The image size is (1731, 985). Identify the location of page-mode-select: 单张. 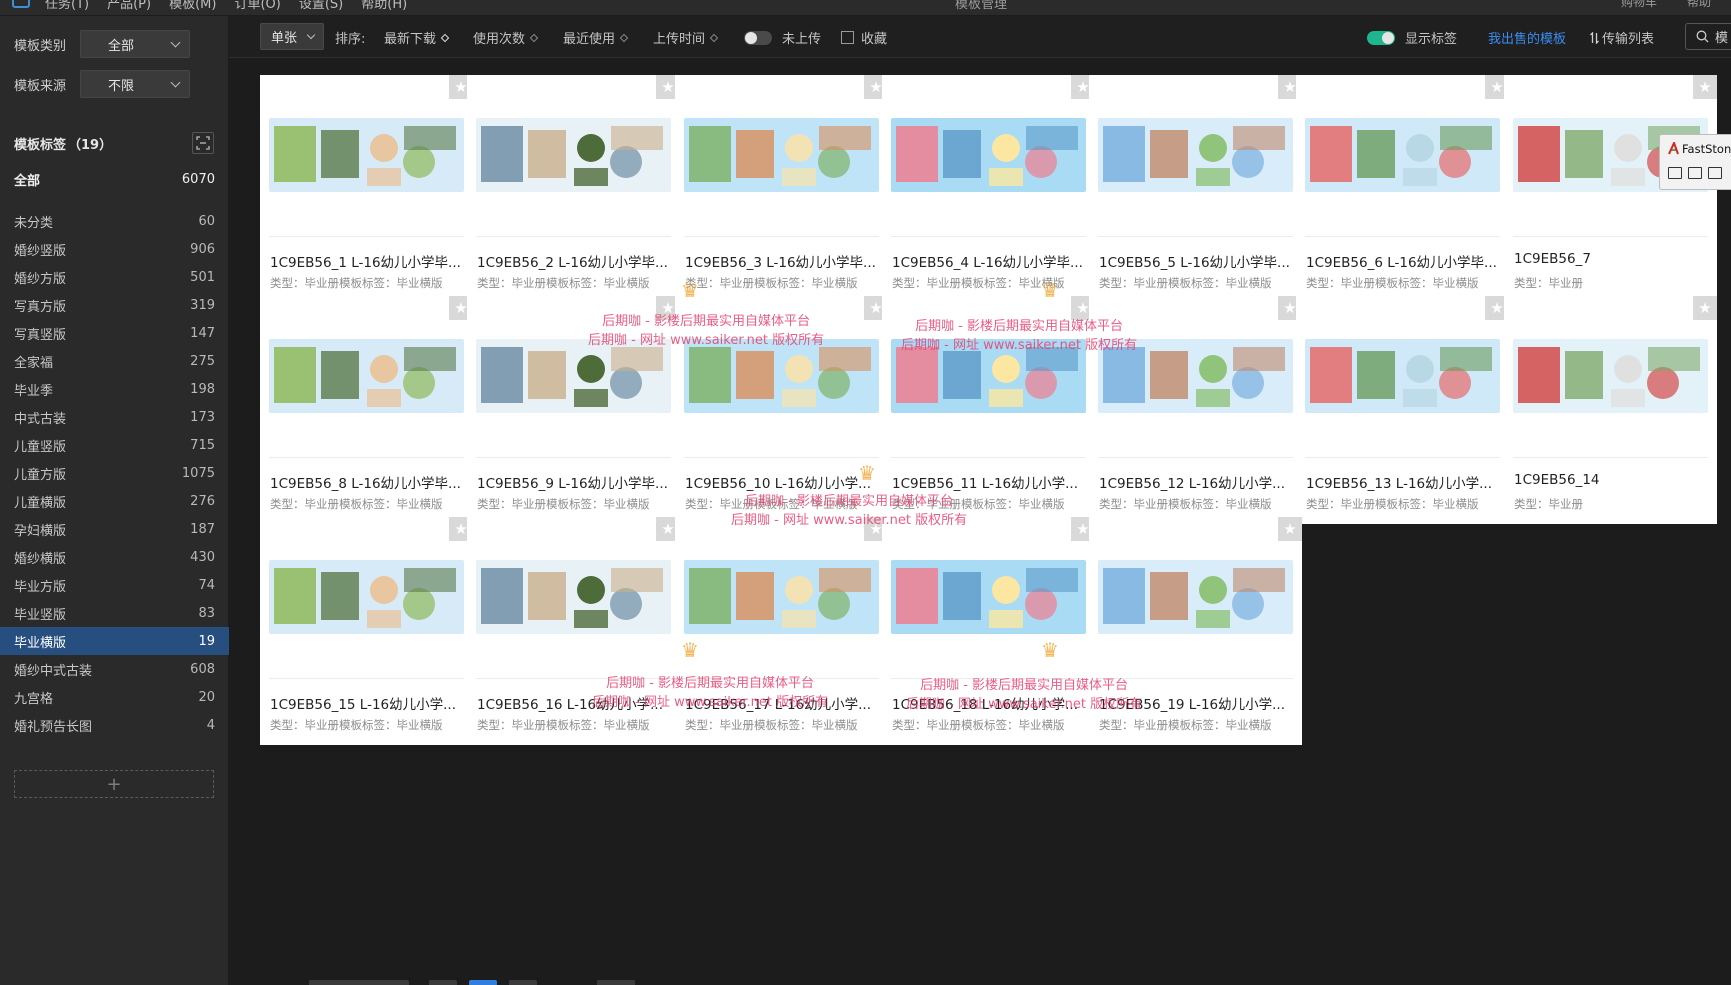
(292, 36).